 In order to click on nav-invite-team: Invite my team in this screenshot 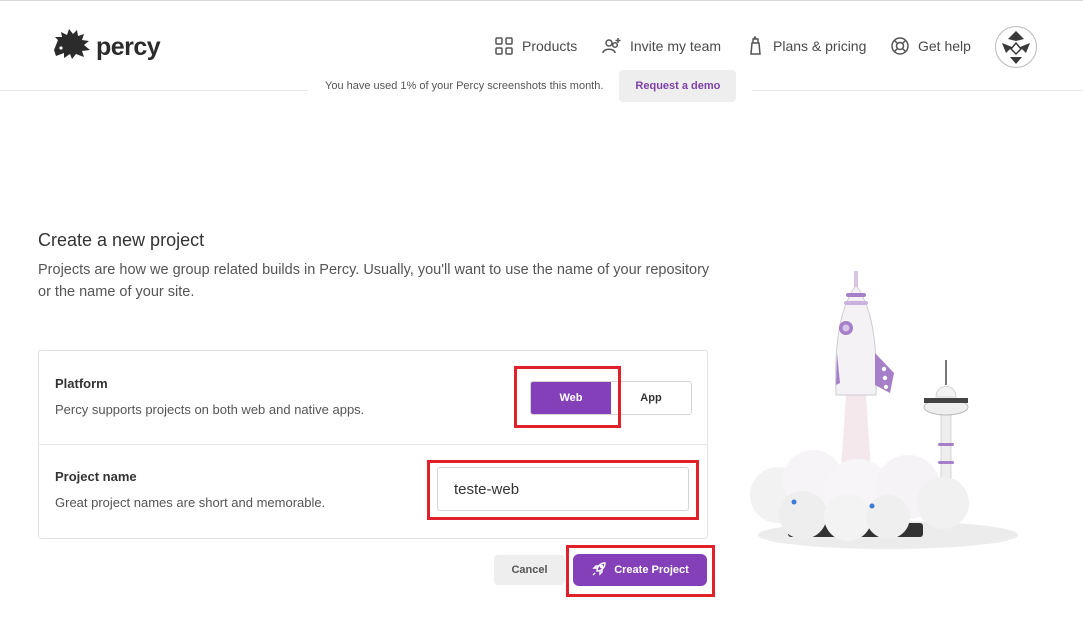, I will do `click(661, 46)`.